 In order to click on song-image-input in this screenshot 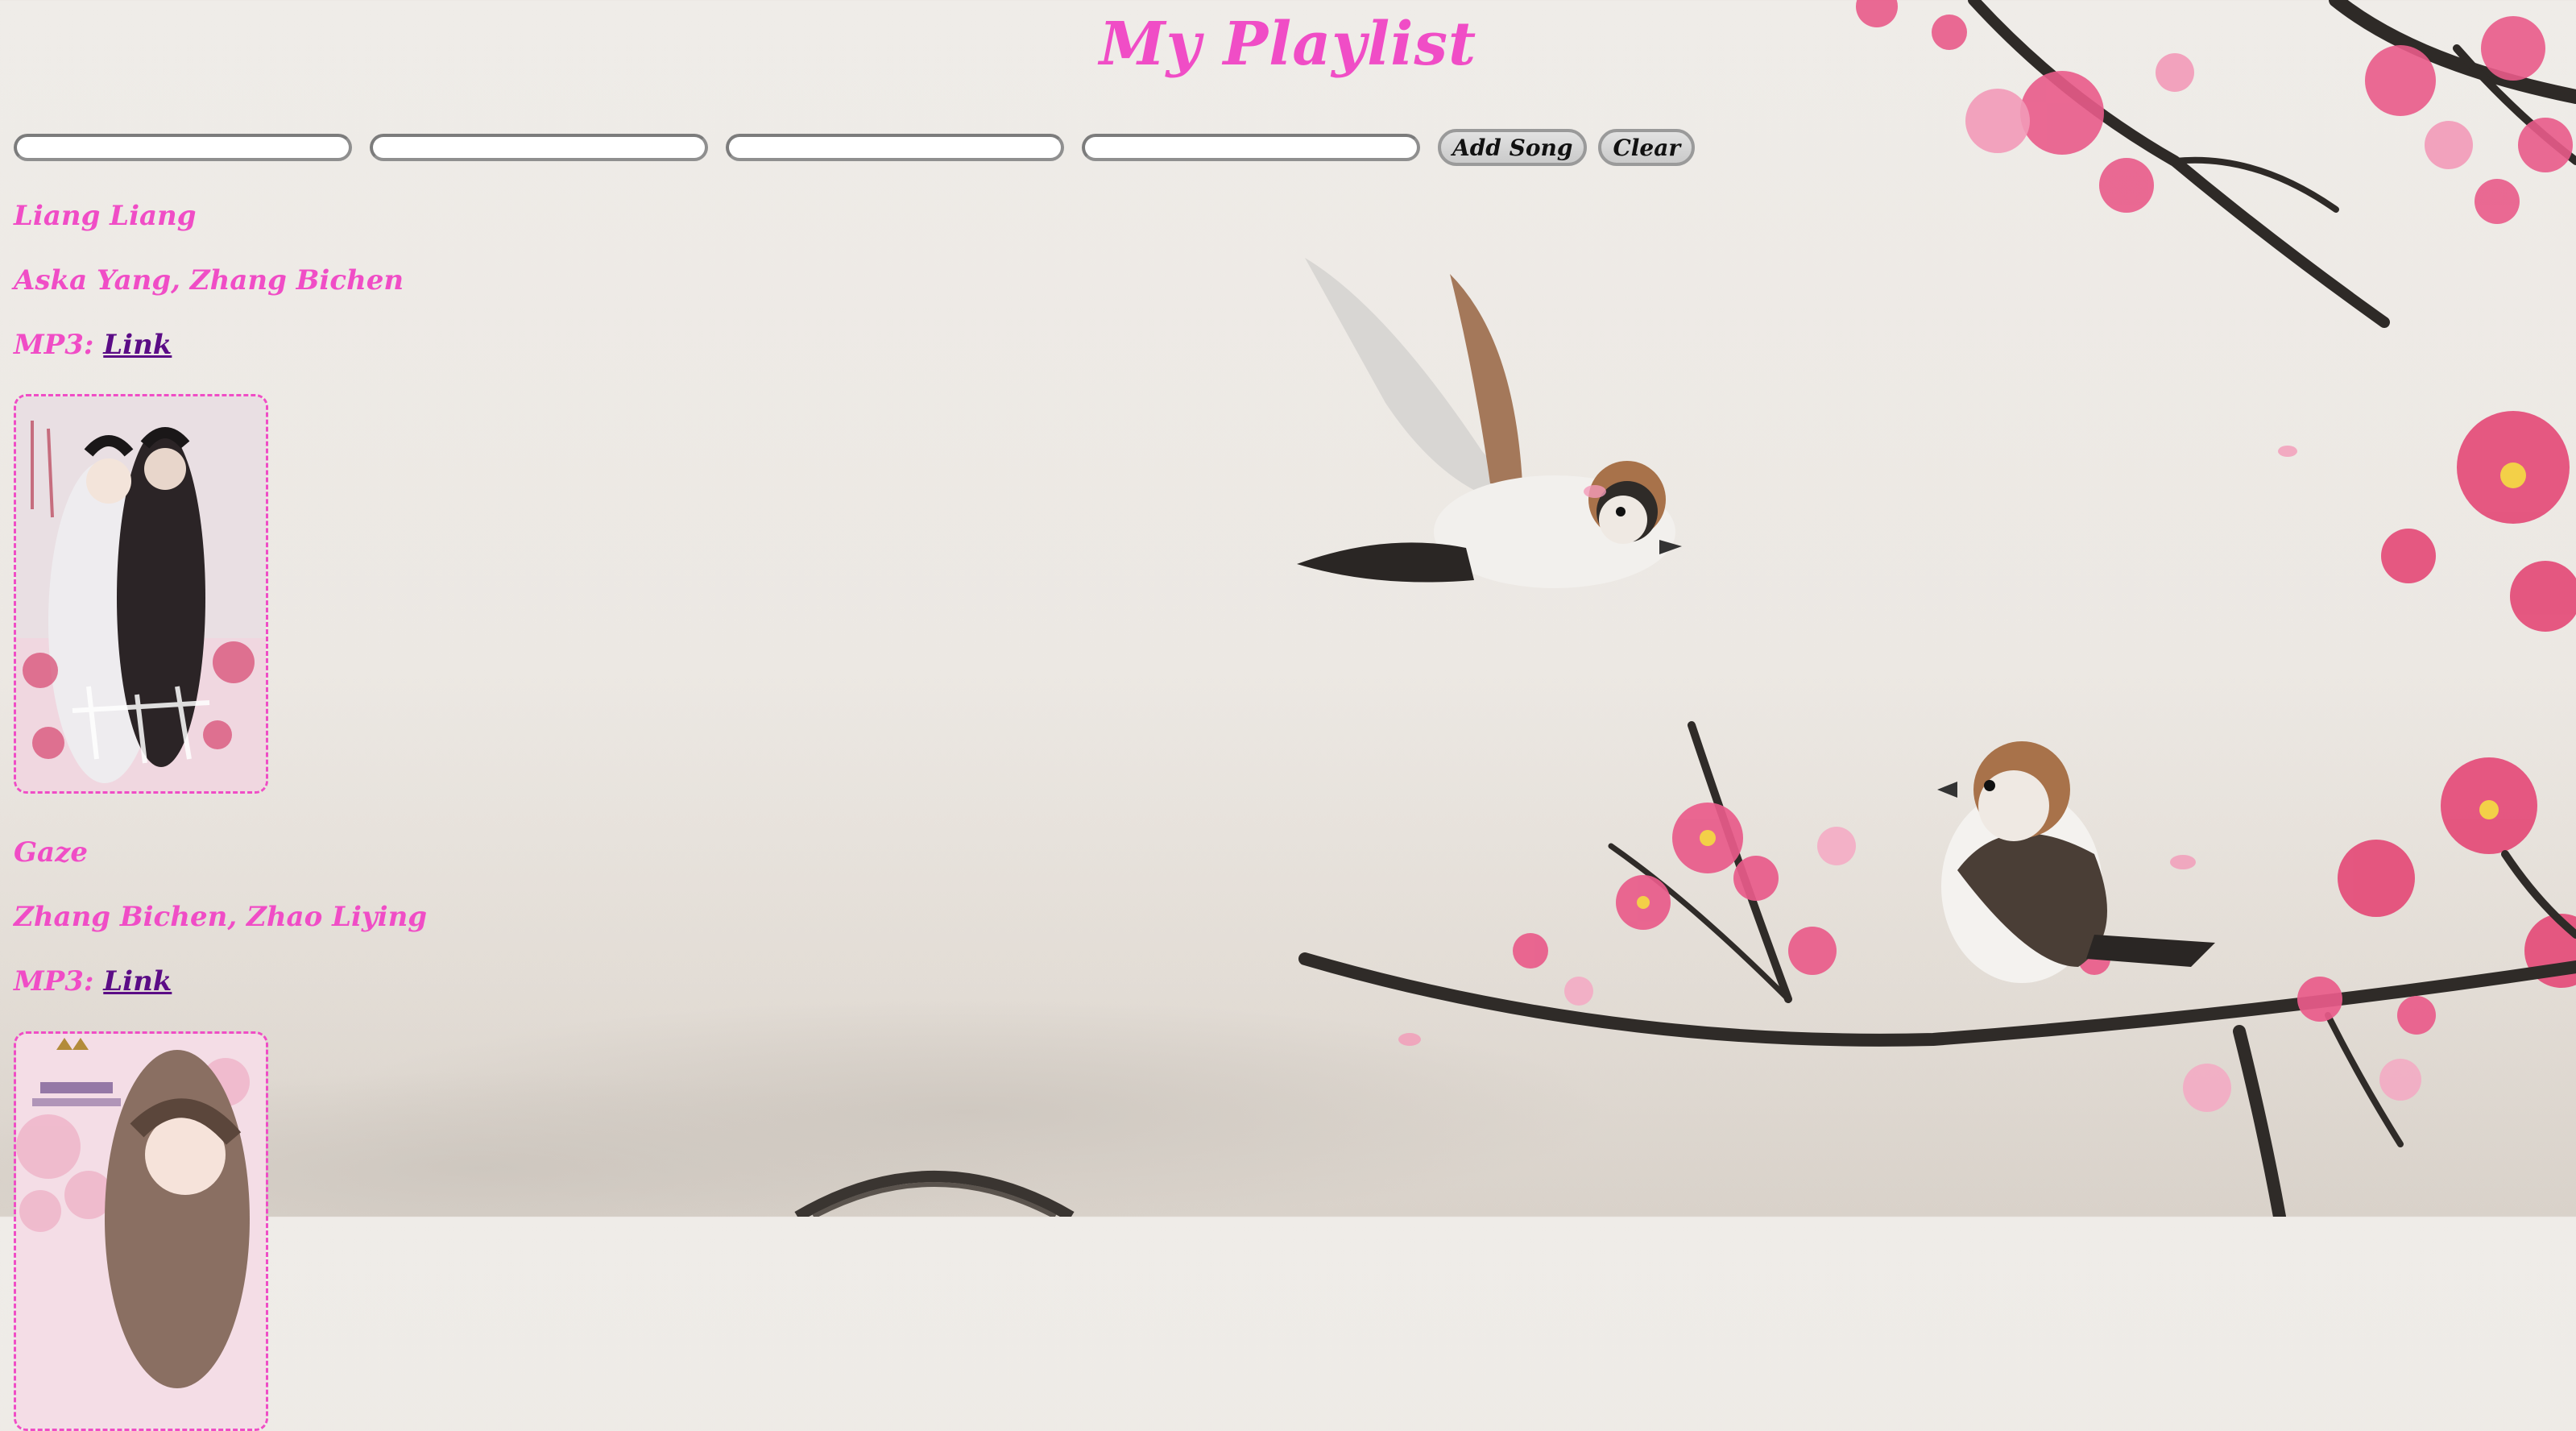, I will do `click(1251, 147)`.